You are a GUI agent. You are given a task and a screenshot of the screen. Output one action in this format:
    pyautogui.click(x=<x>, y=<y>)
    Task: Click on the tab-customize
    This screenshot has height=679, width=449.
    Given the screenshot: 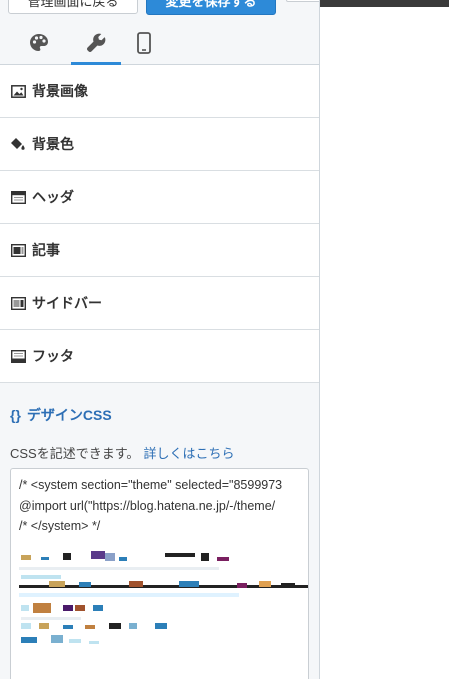 What is the action you would take?
    pyautogui.click(x=96, y=43)
    